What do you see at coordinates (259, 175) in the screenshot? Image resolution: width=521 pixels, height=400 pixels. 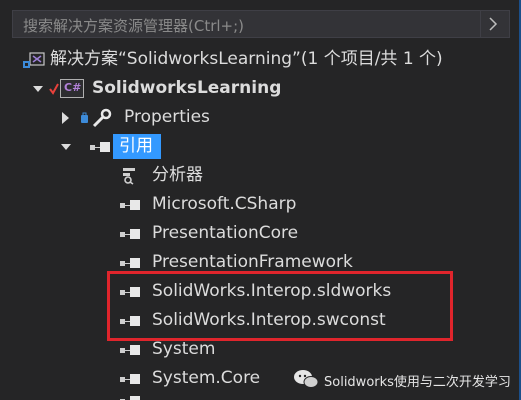 I see `tree-item-reference: 分析器` at bounding box center [259, 175].